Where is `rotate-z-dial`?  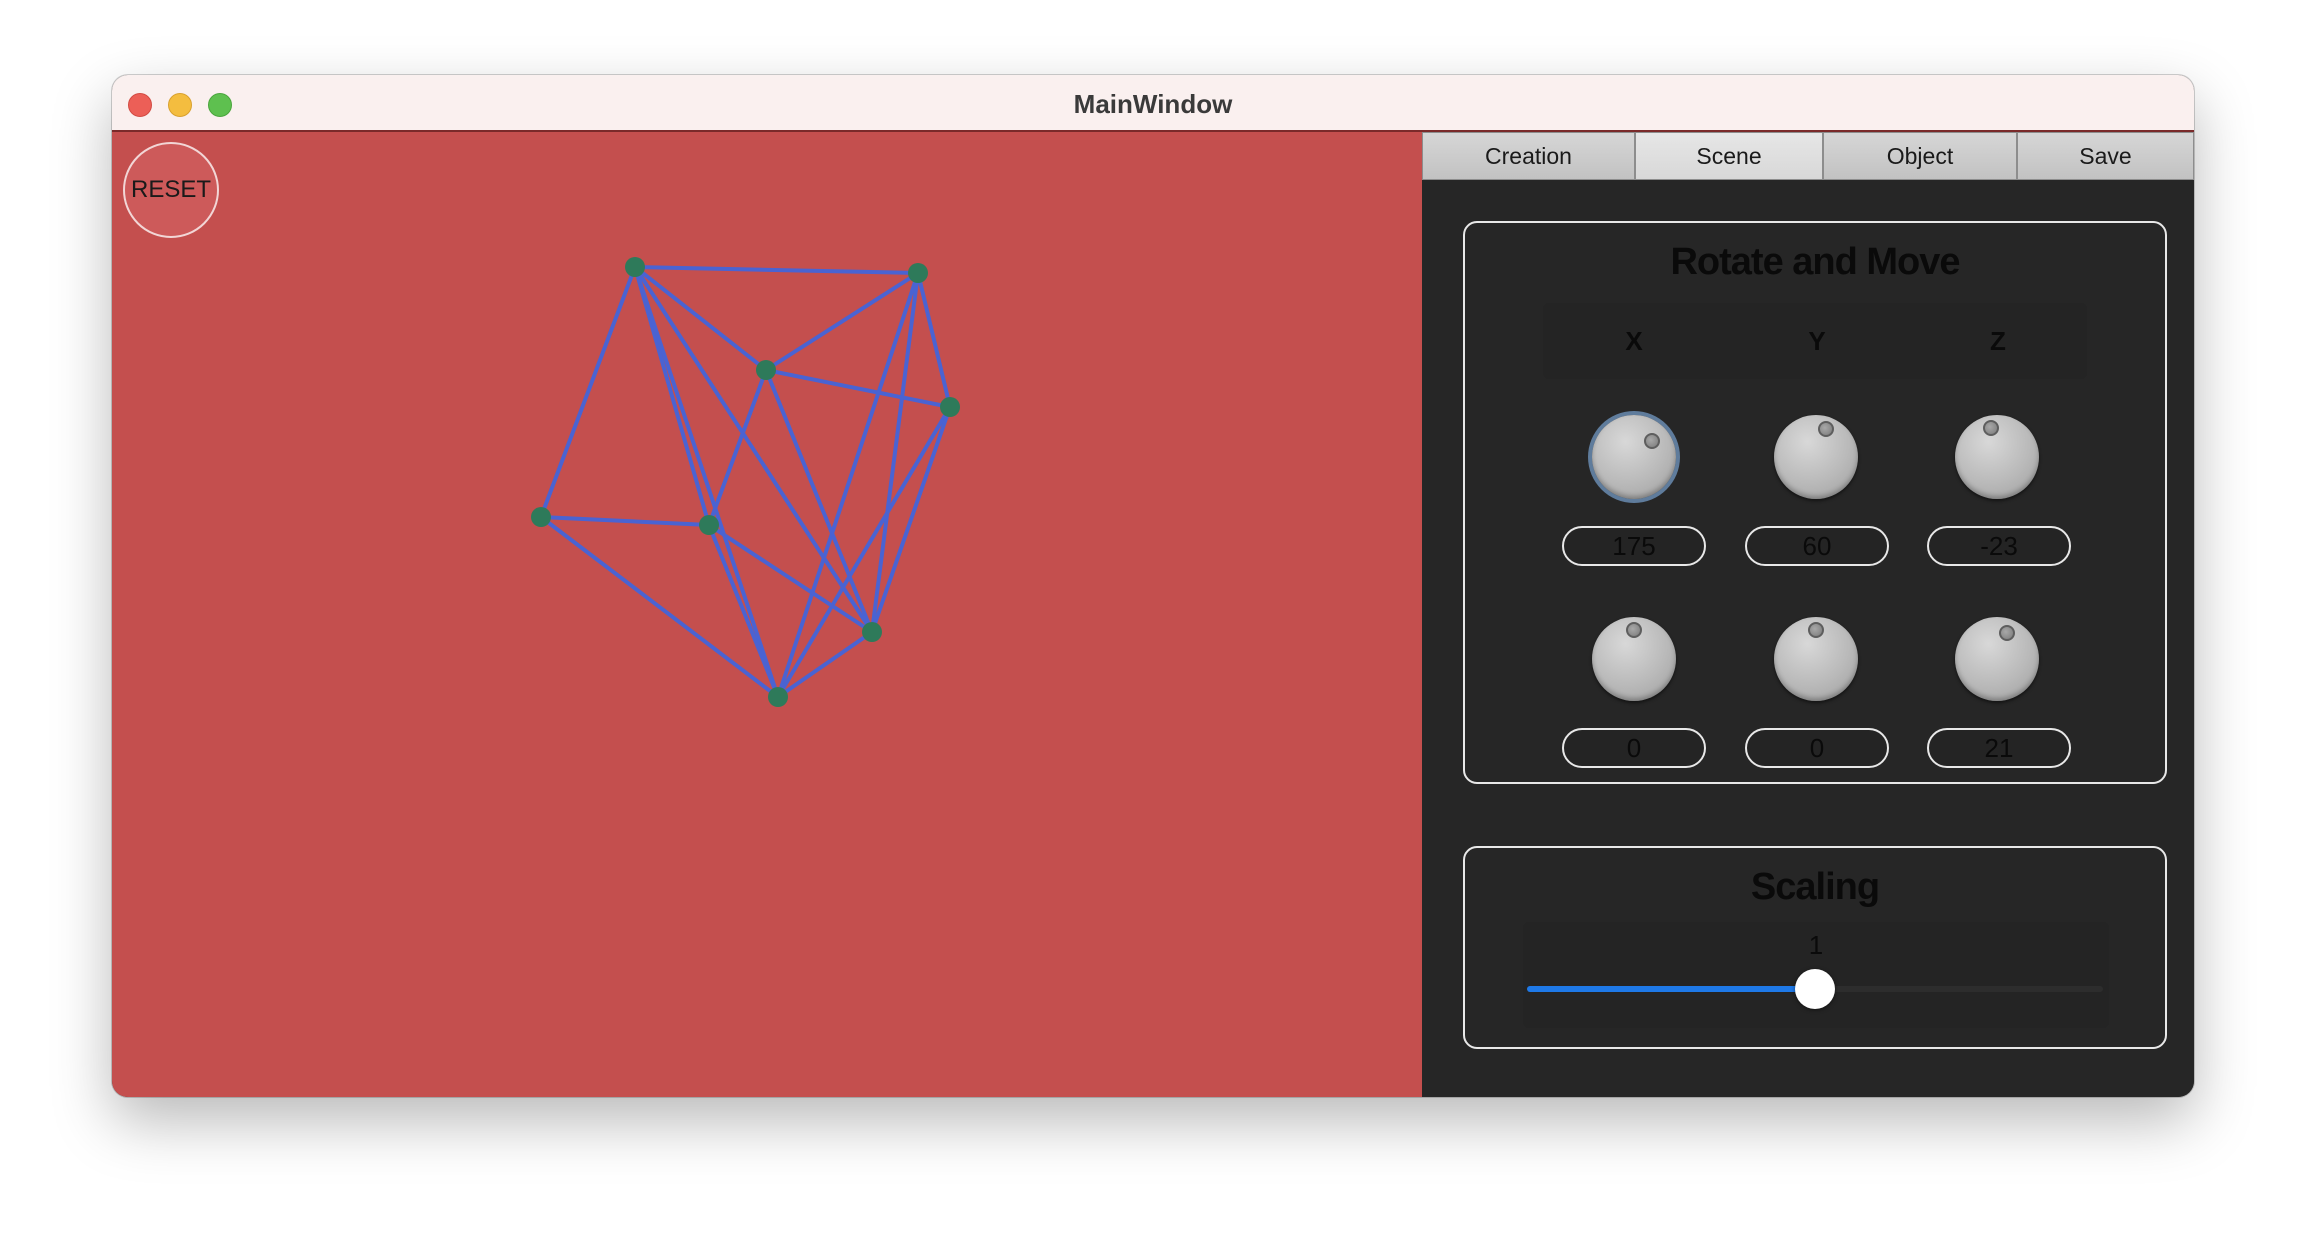
rotate-z-dial is located at coordinates (1997, 457).